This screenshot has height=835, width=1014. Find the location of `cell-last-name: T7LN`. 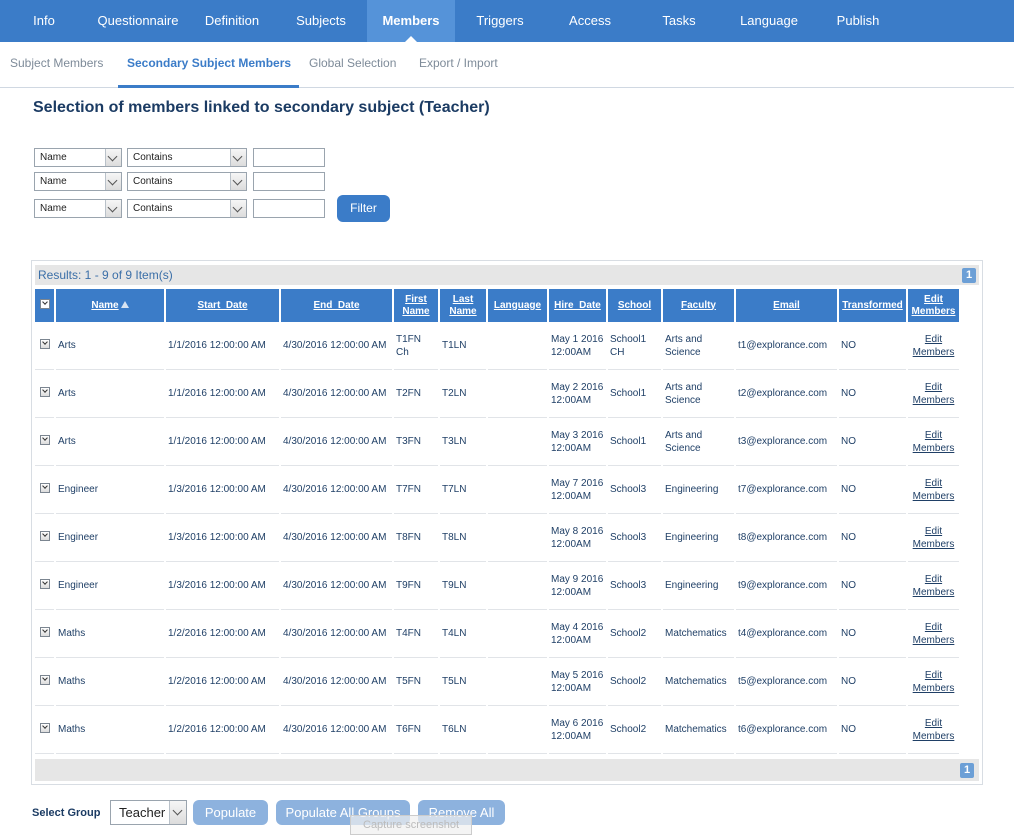

cell-last-name: T7LN is located at coordinates (463, 490).